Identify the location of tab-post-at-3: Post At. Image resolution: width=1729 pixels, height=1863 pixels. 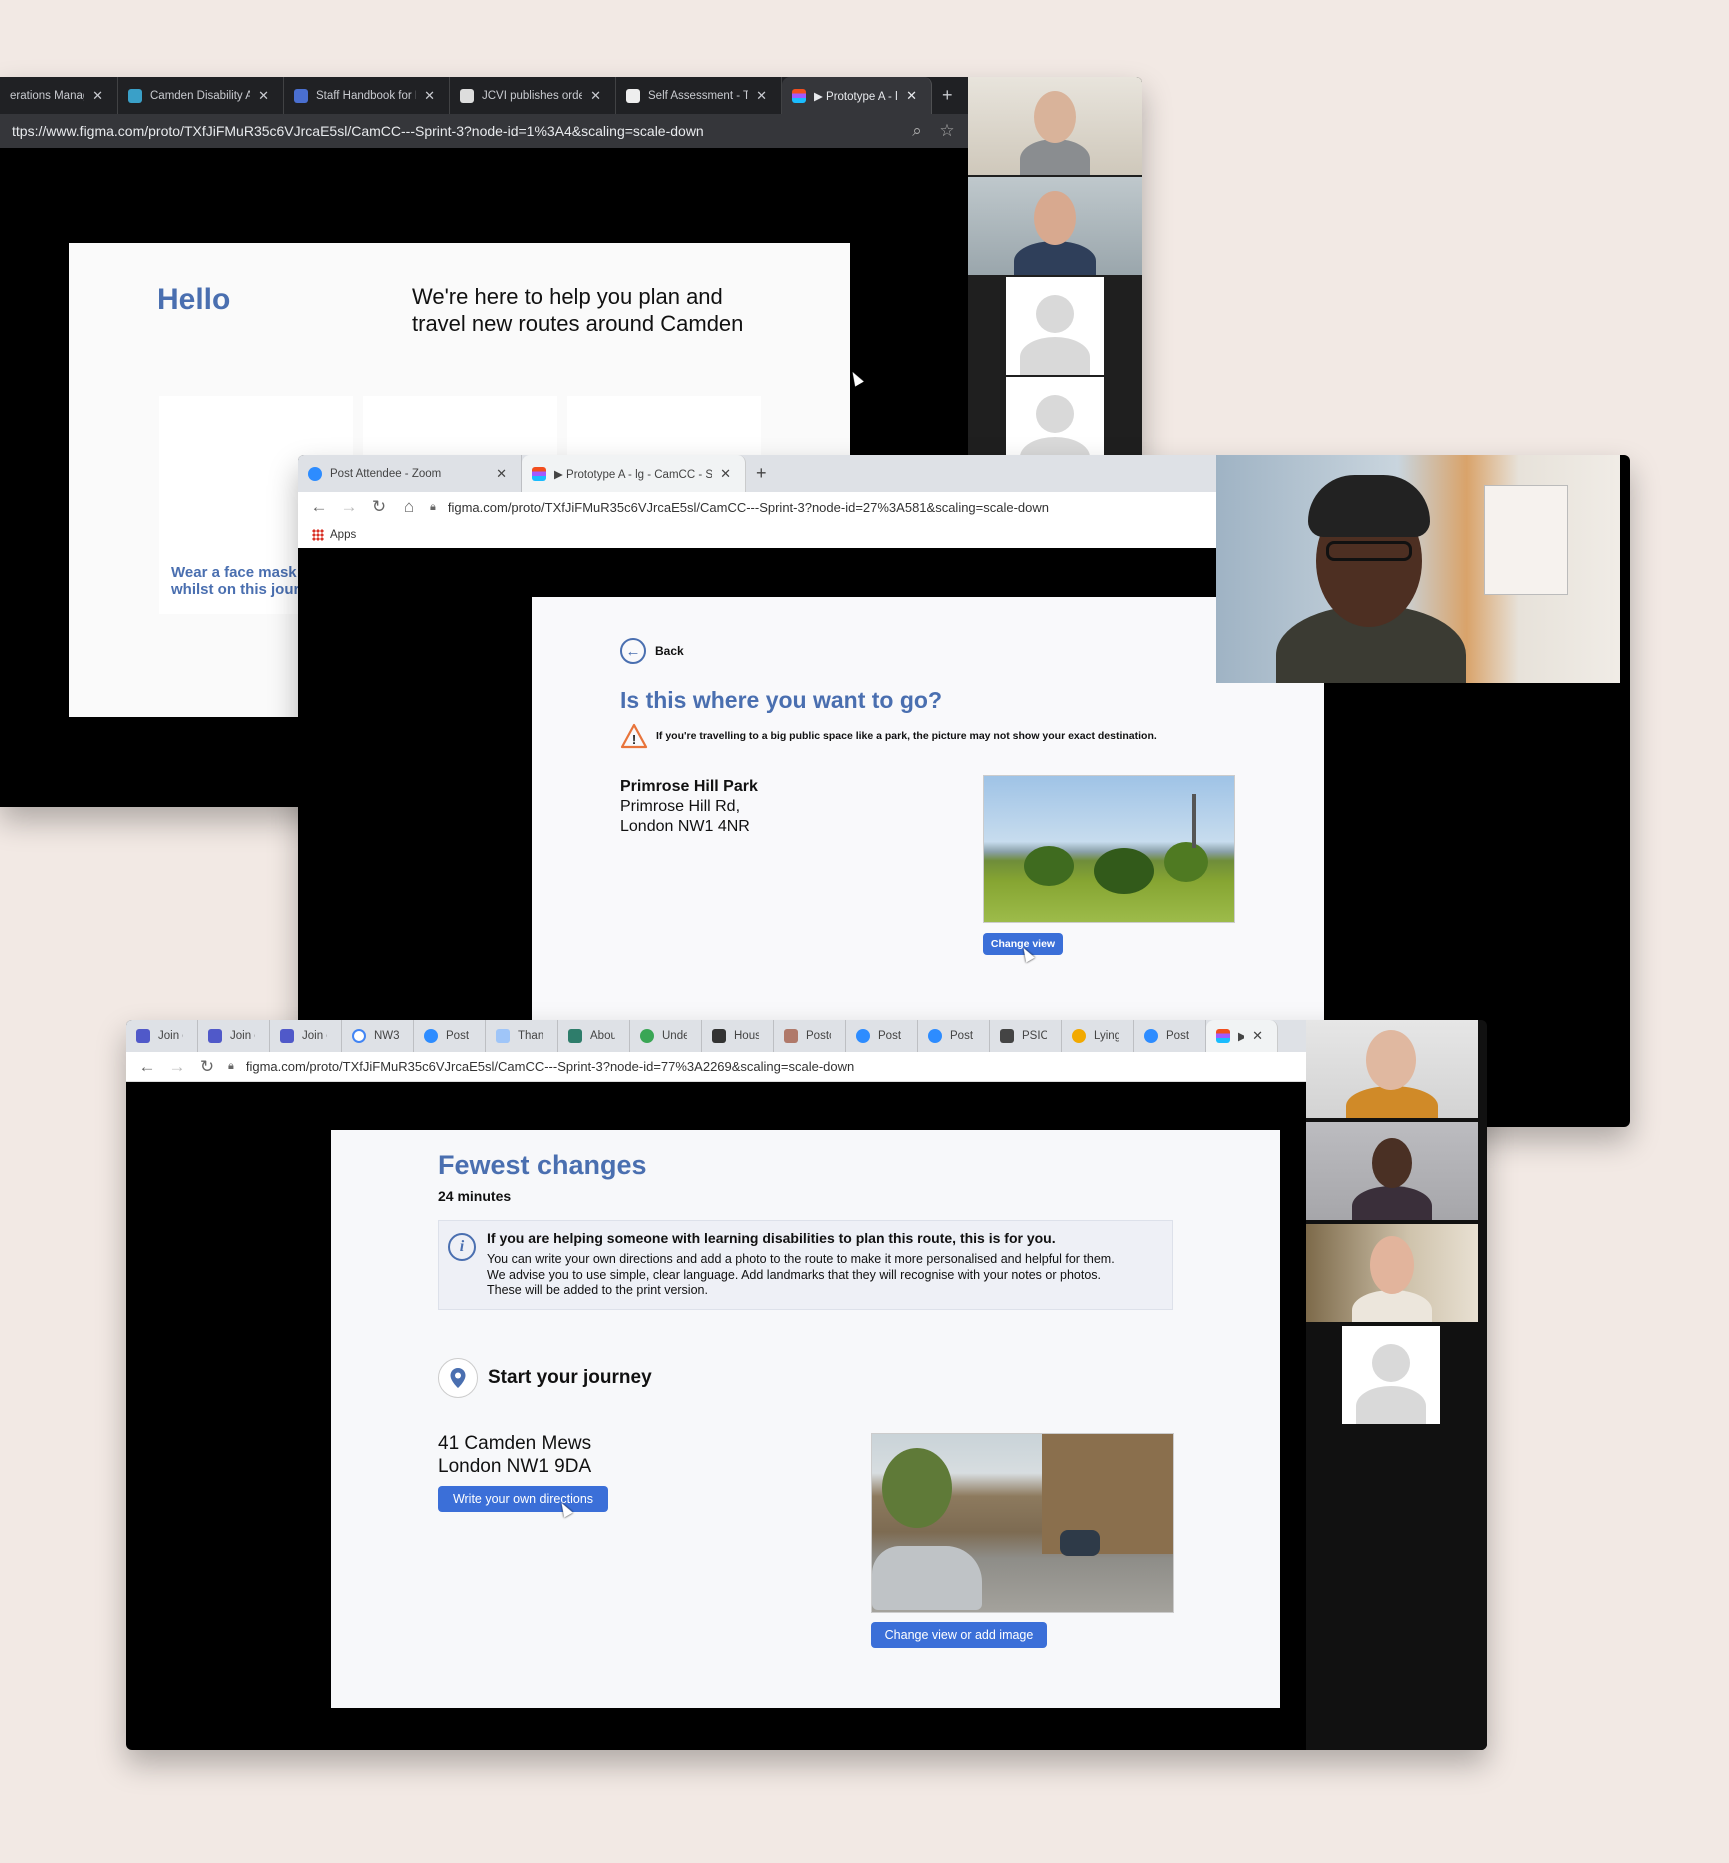
(1170, 1036).